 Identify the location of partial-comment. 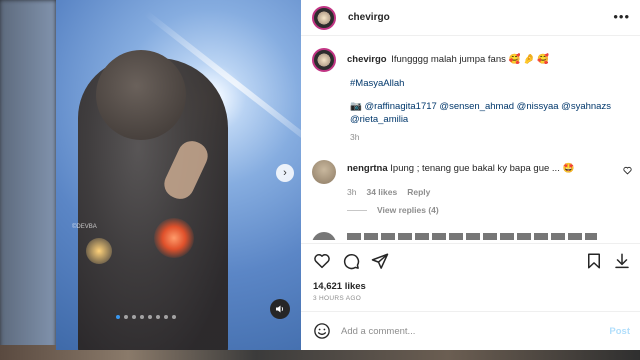
(462, 236).